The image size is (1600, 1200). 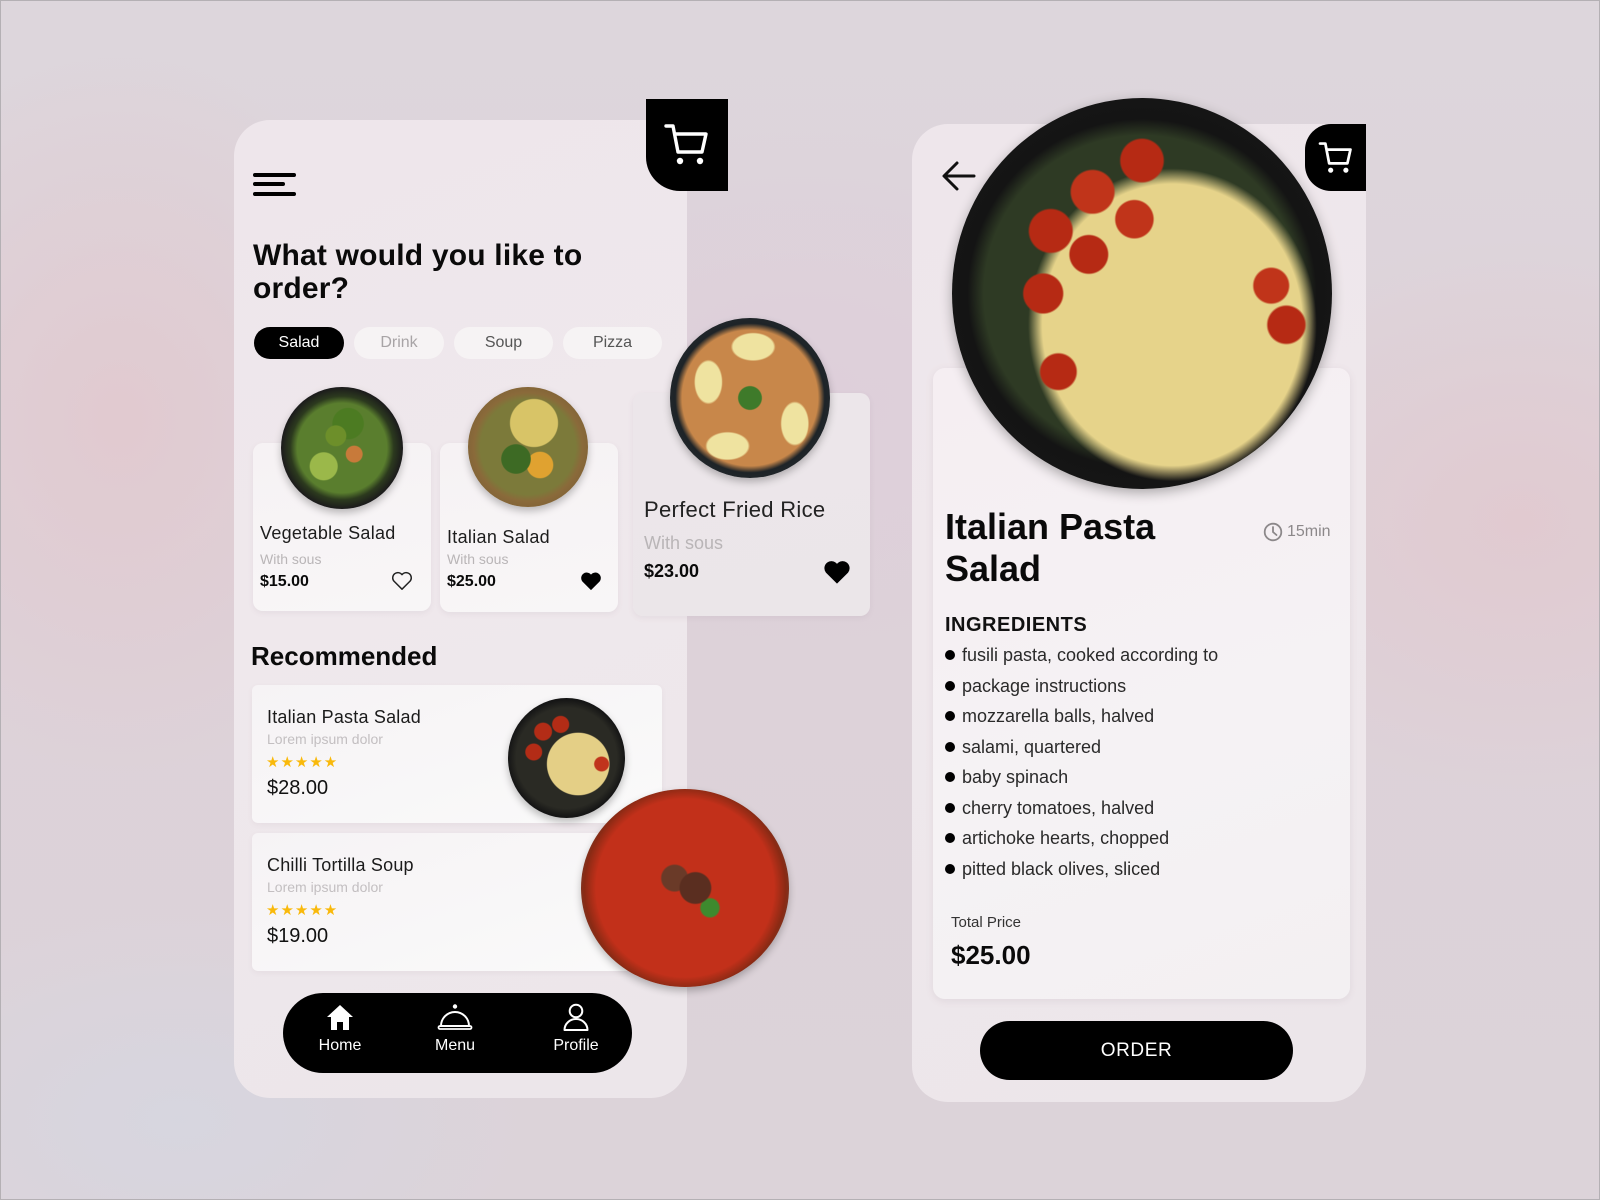 I want to click on dish-title: Italian Pasta Salad, so click(x=1050, y=547).